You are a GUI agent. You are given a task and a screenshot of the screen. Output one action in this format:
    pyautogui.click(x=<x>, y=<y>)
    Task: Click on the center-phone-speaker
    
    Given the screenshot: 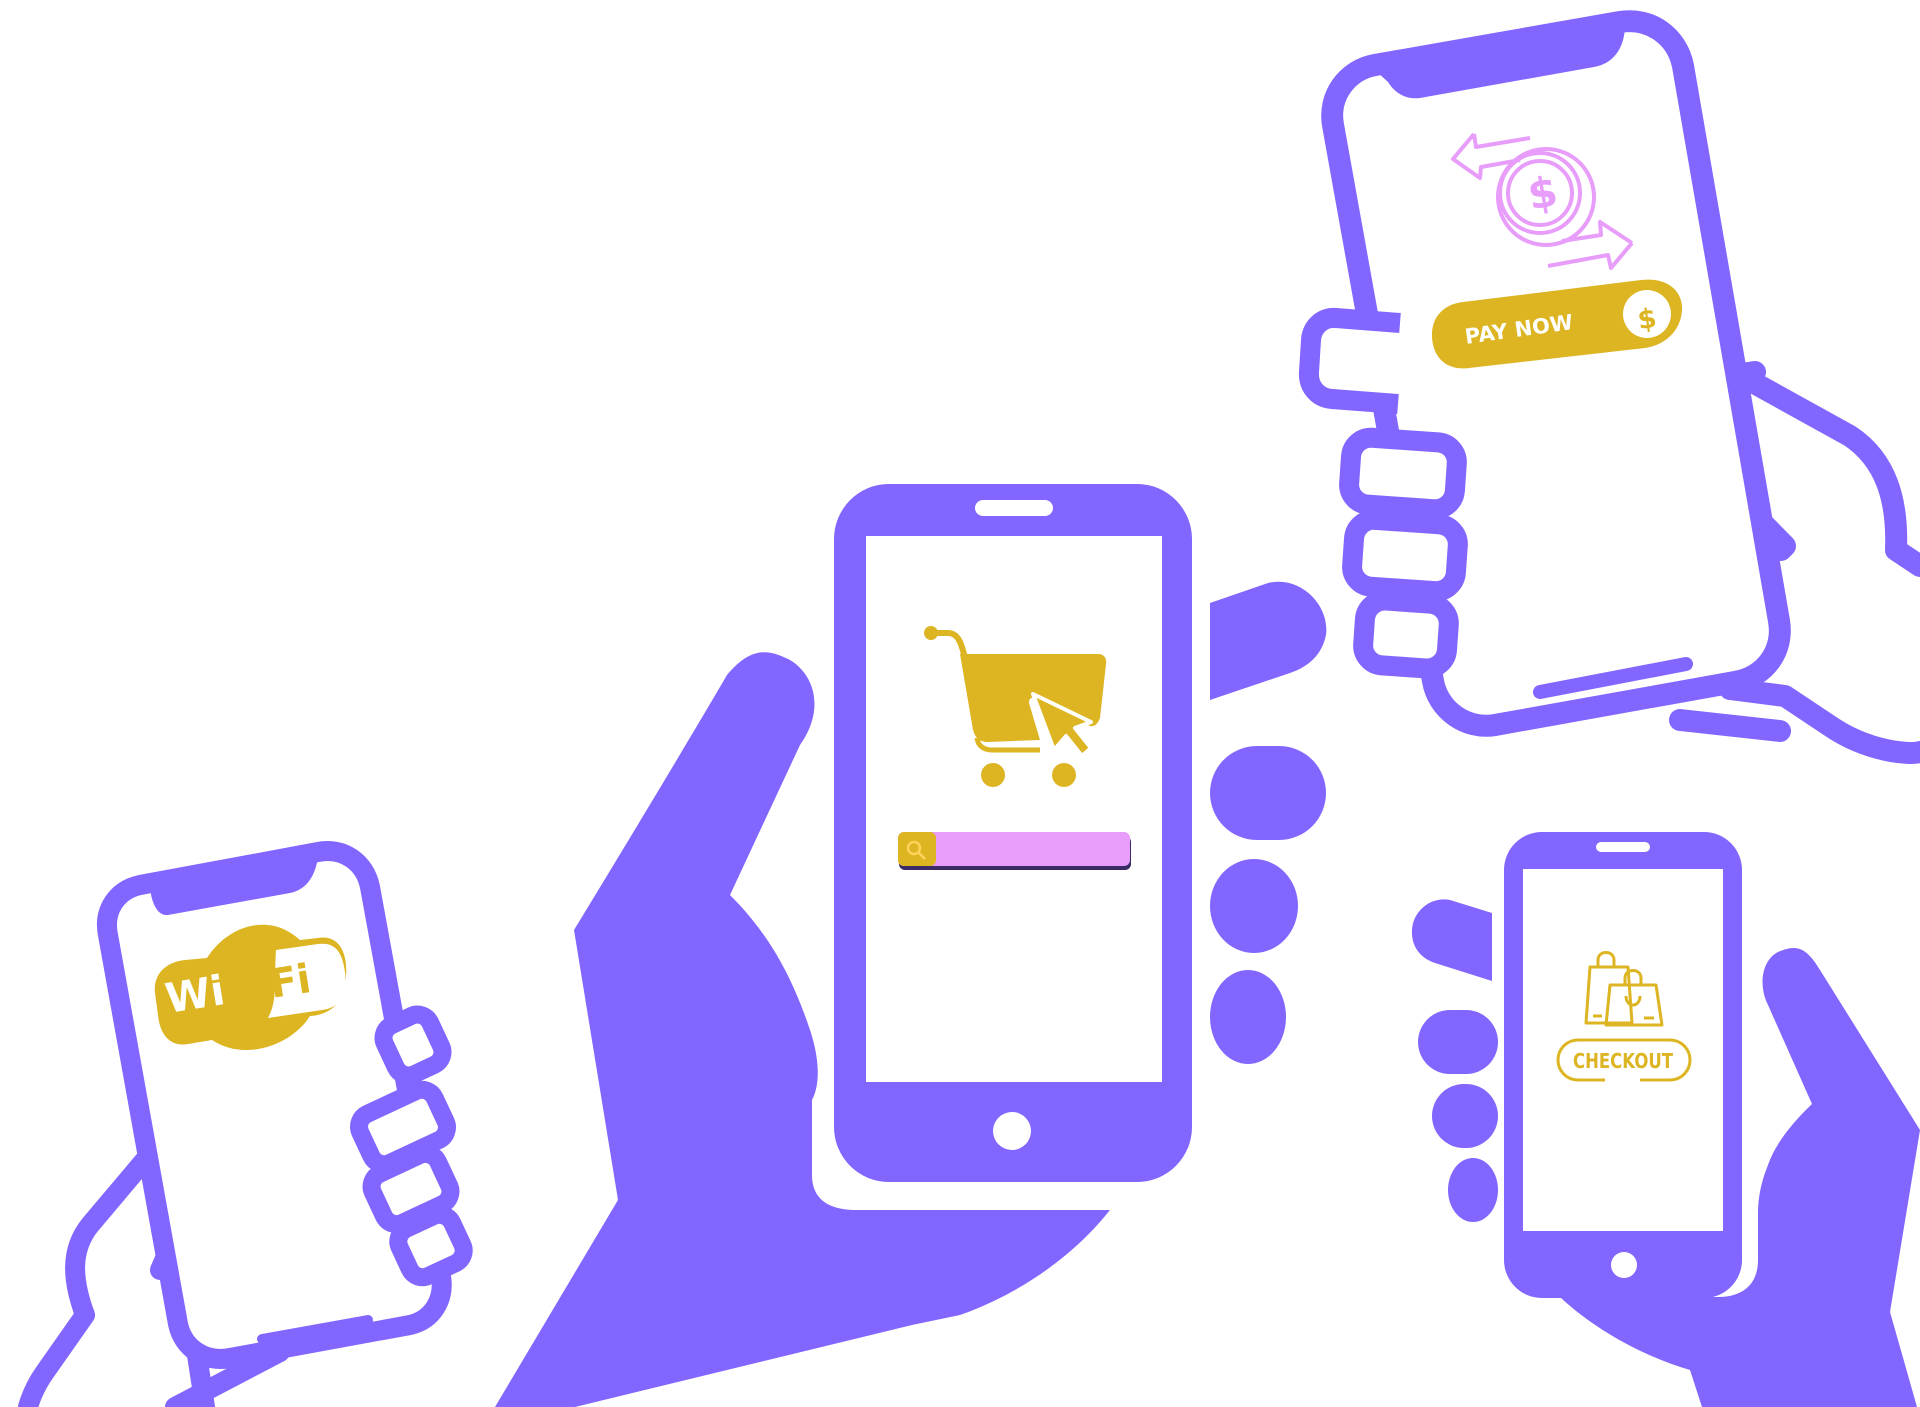 What is the action you would take?
    pyautogui.click(x=1014, y=508)
    